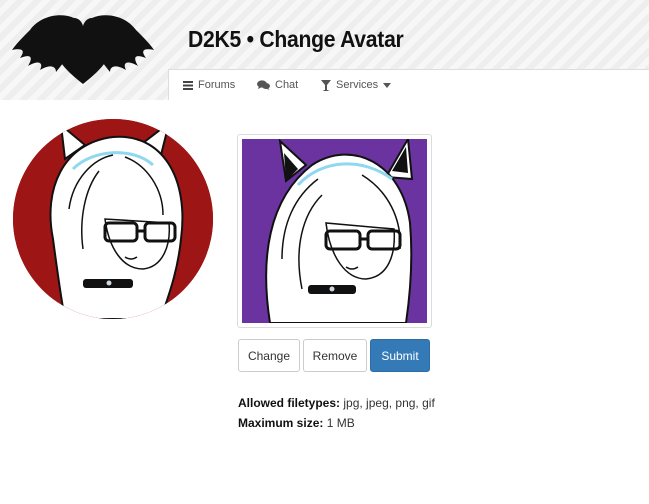 Image resolution: width=649 pixels, height=504 pixels. Describe the element at coordinates (287, 85) in the screenshot. I see `nav-item-label: Chat` at that location.